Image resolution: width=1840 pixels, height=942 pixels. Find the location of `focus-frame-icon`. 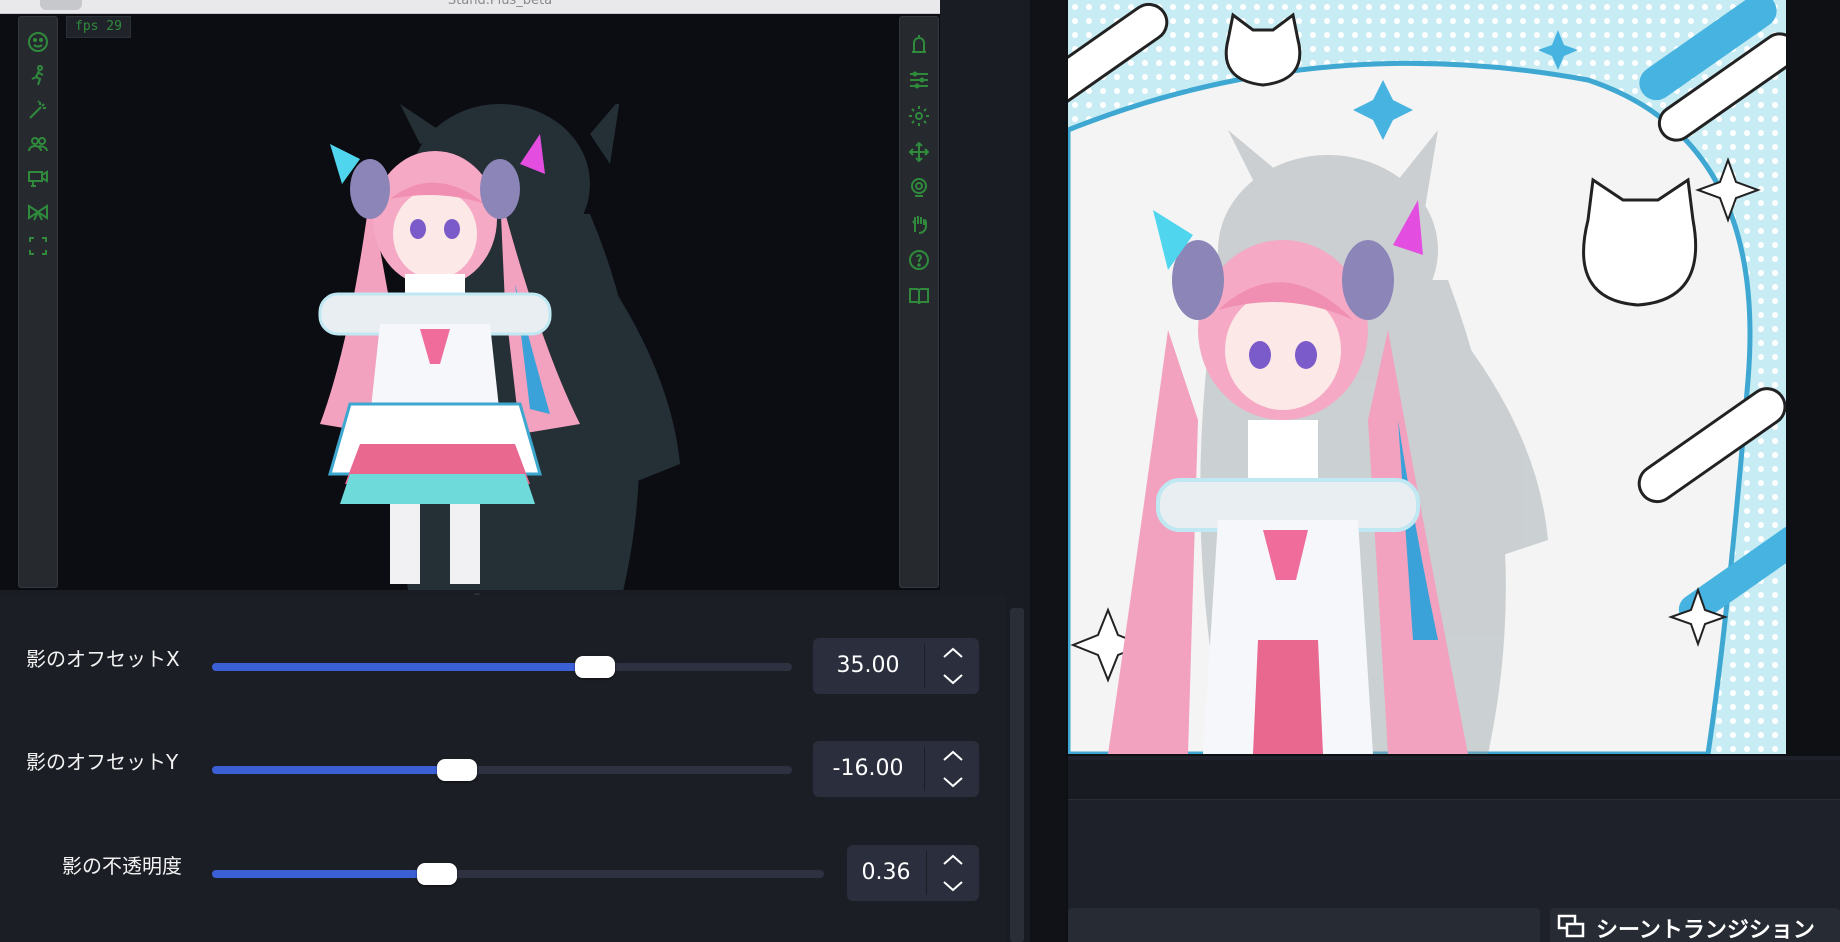

focus-frame-icon is located at coordinates (38, 246).